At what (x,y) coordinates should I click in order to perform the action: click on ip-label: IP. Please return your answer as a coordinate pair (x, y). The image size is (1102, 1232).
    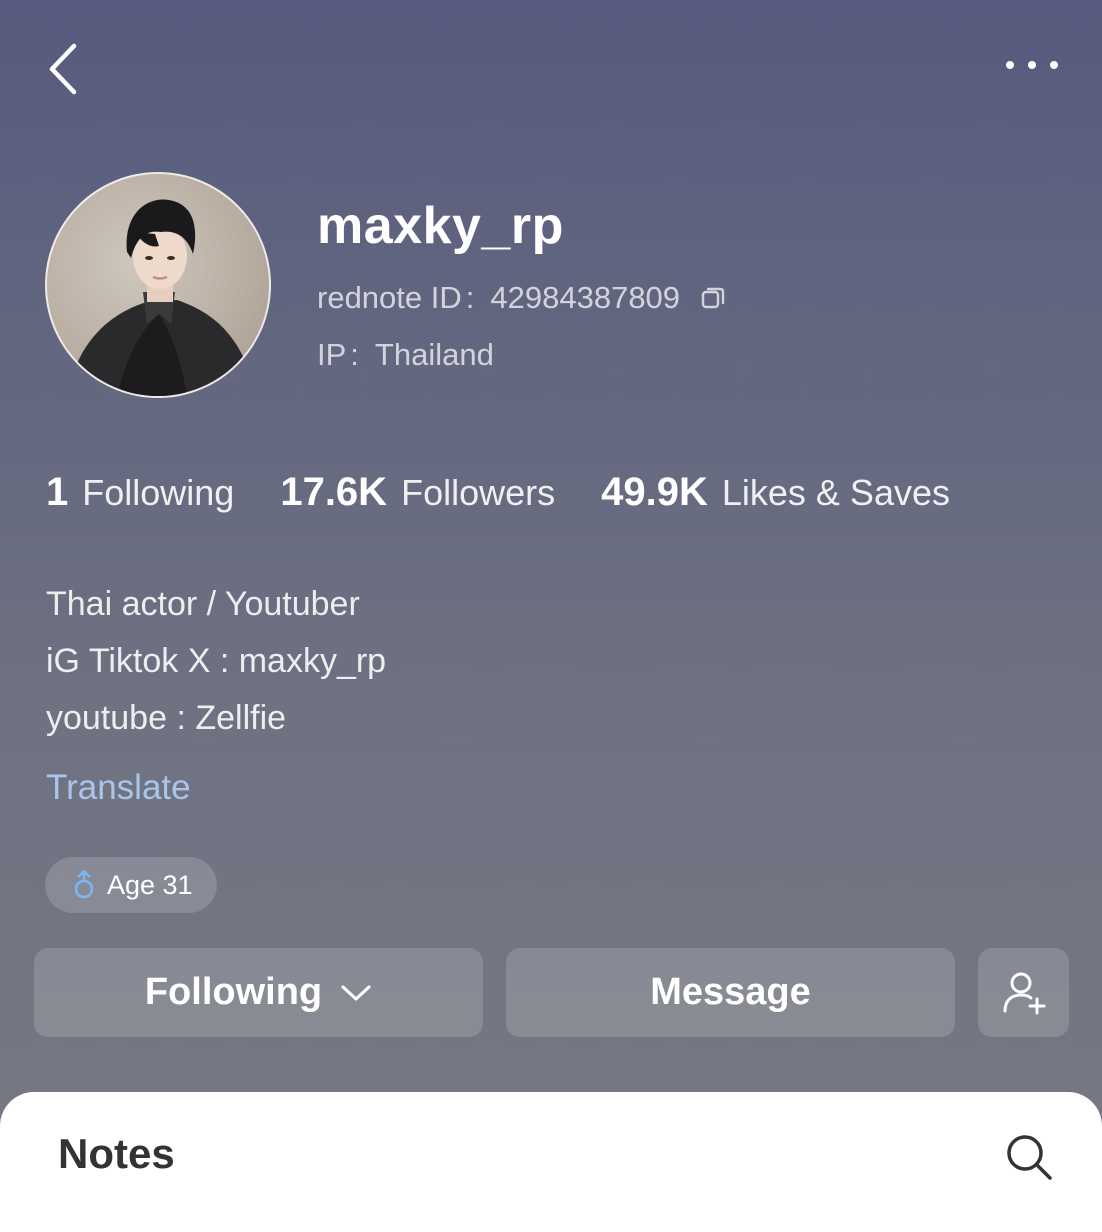
    Looking at the image, I should click on (332, 354).